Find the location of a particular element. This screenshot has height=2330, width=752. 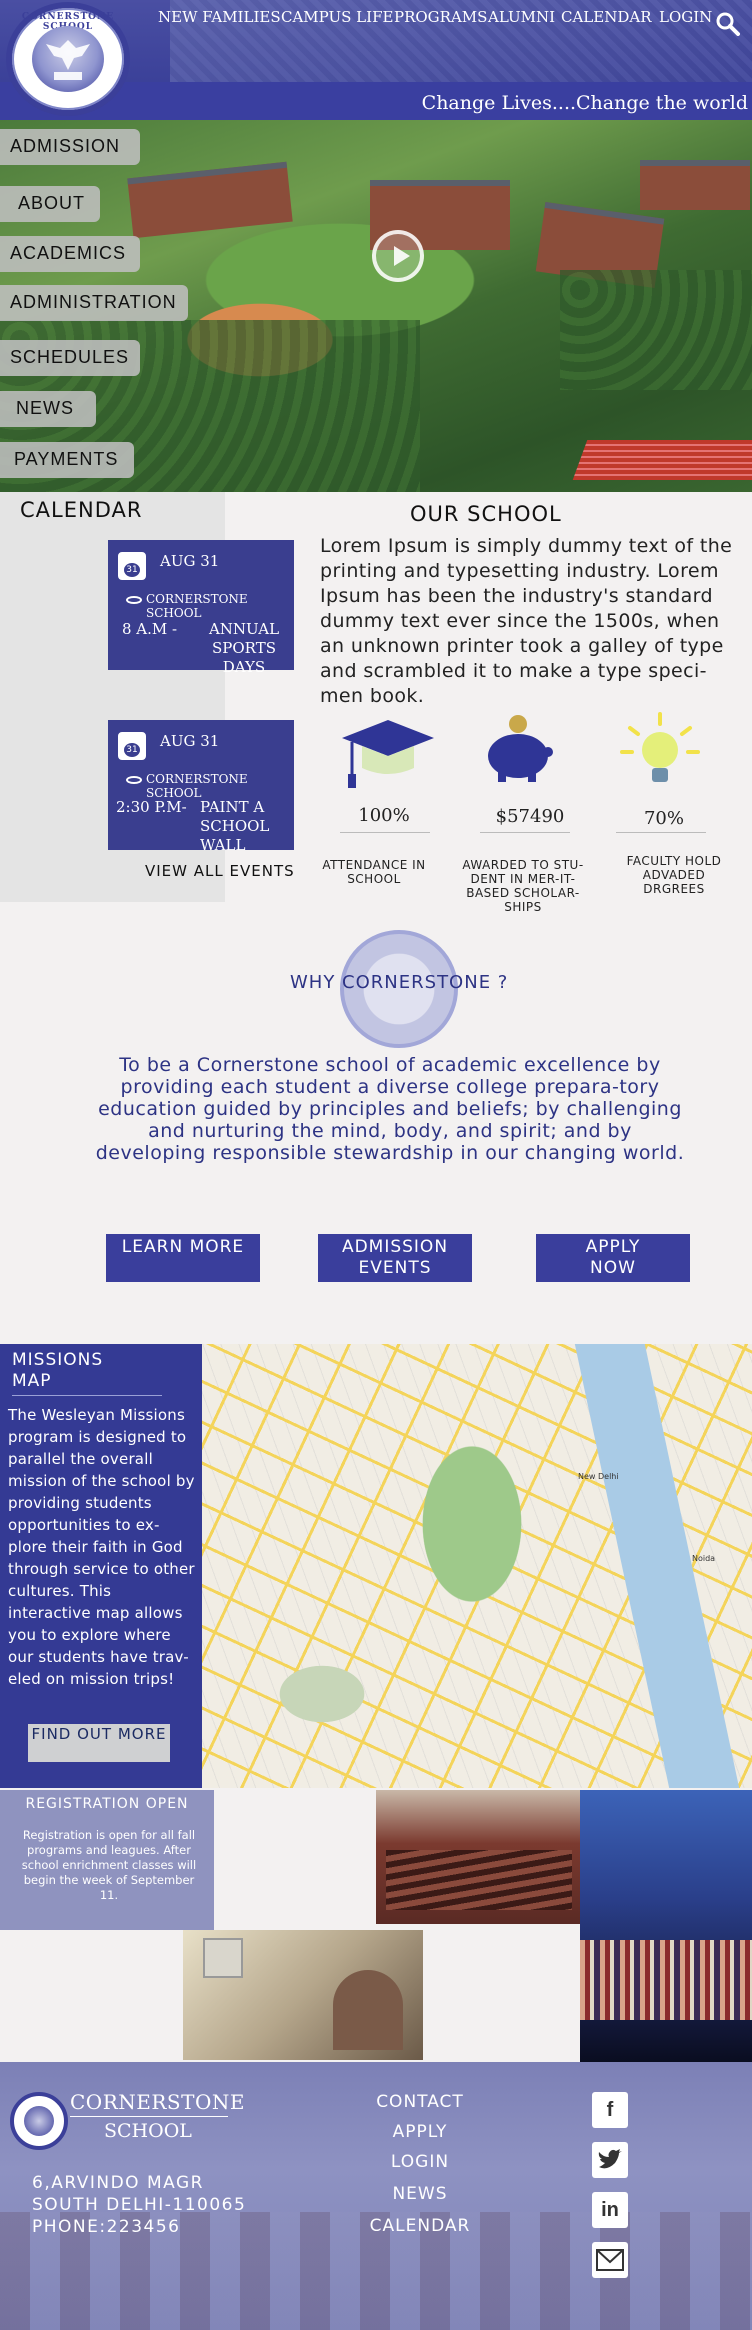

footer-school-name-line2: SCHOOL is located at coordinates (148, 2131).